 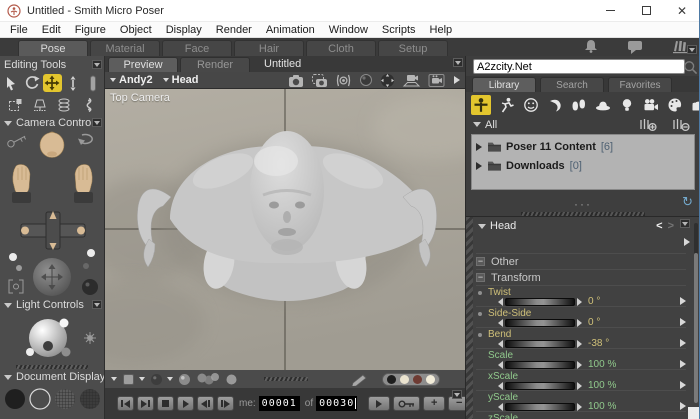 What do you see at coordinates (11, 83) in the screenshot?
I see `select-tool-button` at bounding box center [11, 83].